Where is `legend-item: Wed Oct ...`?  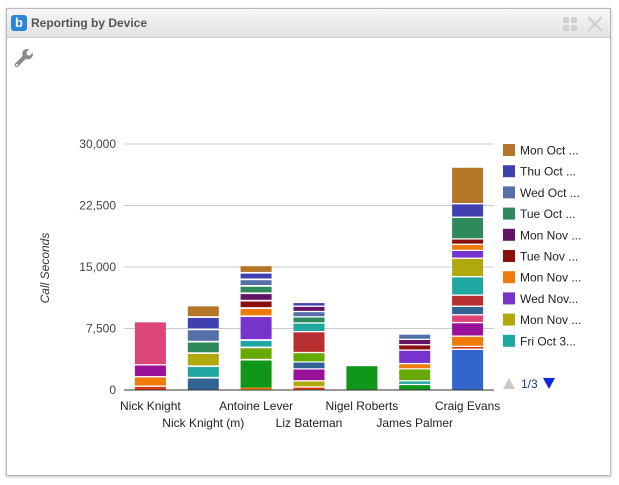
legend-item: Wed Oct ... is located at coordinates (541, 193).